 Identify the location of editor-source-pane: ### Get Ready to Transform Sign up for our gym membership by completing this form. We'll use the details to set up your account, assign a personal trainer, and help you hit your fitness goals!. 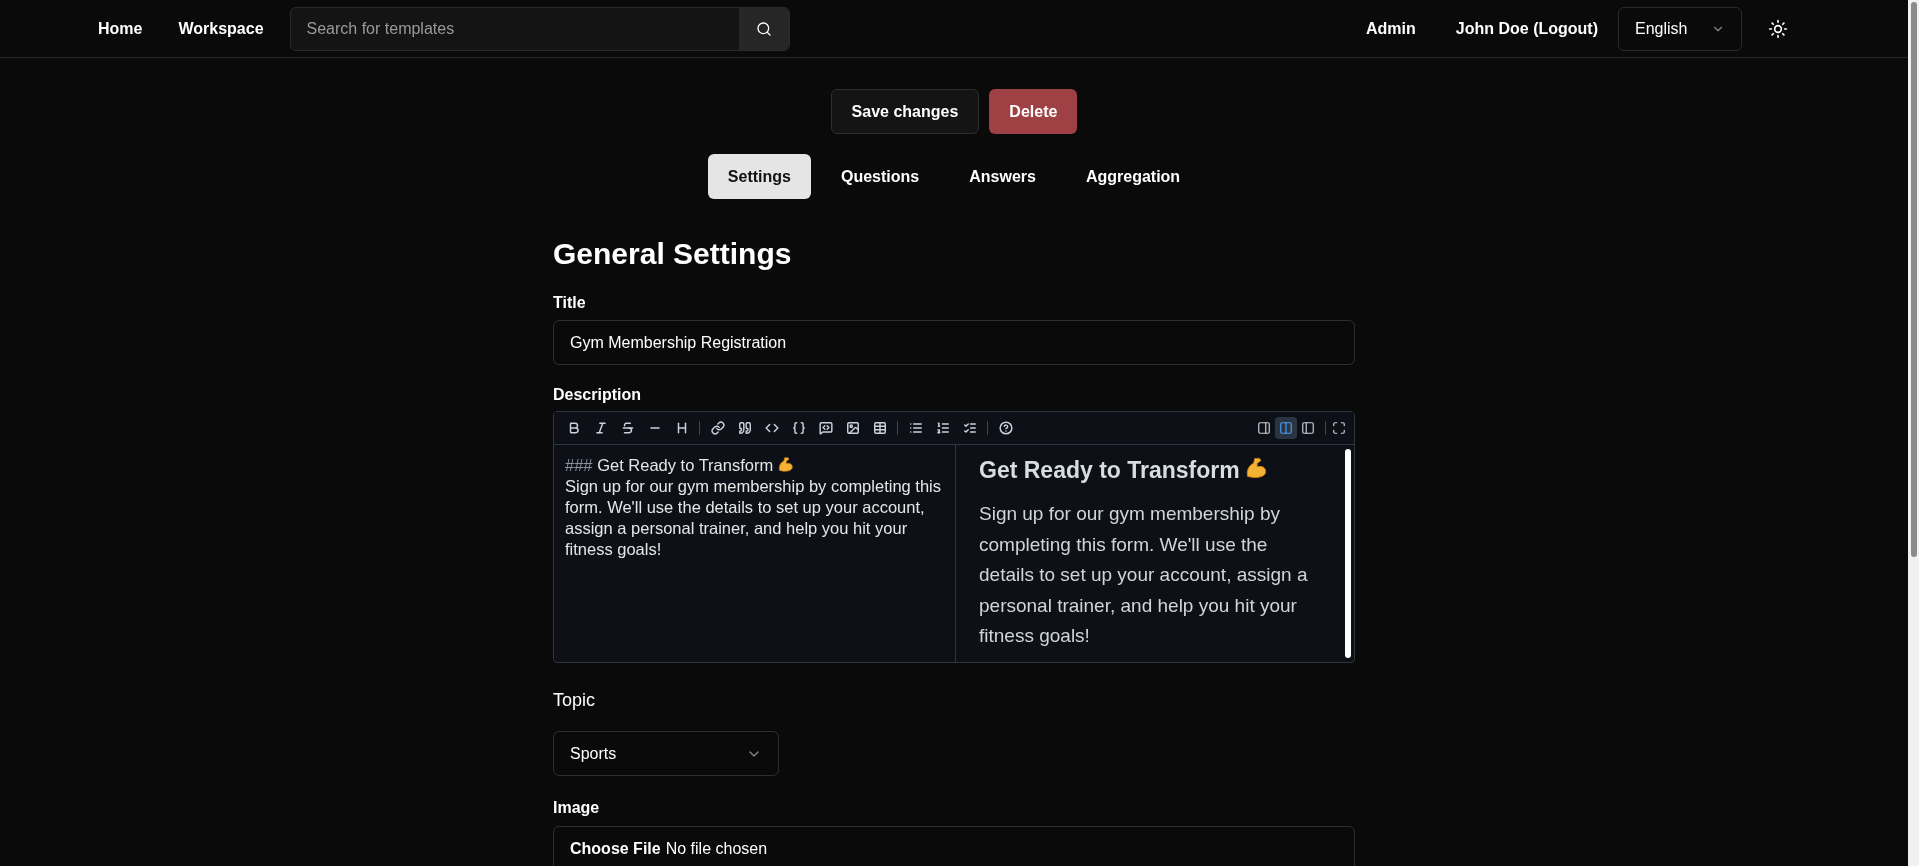
(755, 553).